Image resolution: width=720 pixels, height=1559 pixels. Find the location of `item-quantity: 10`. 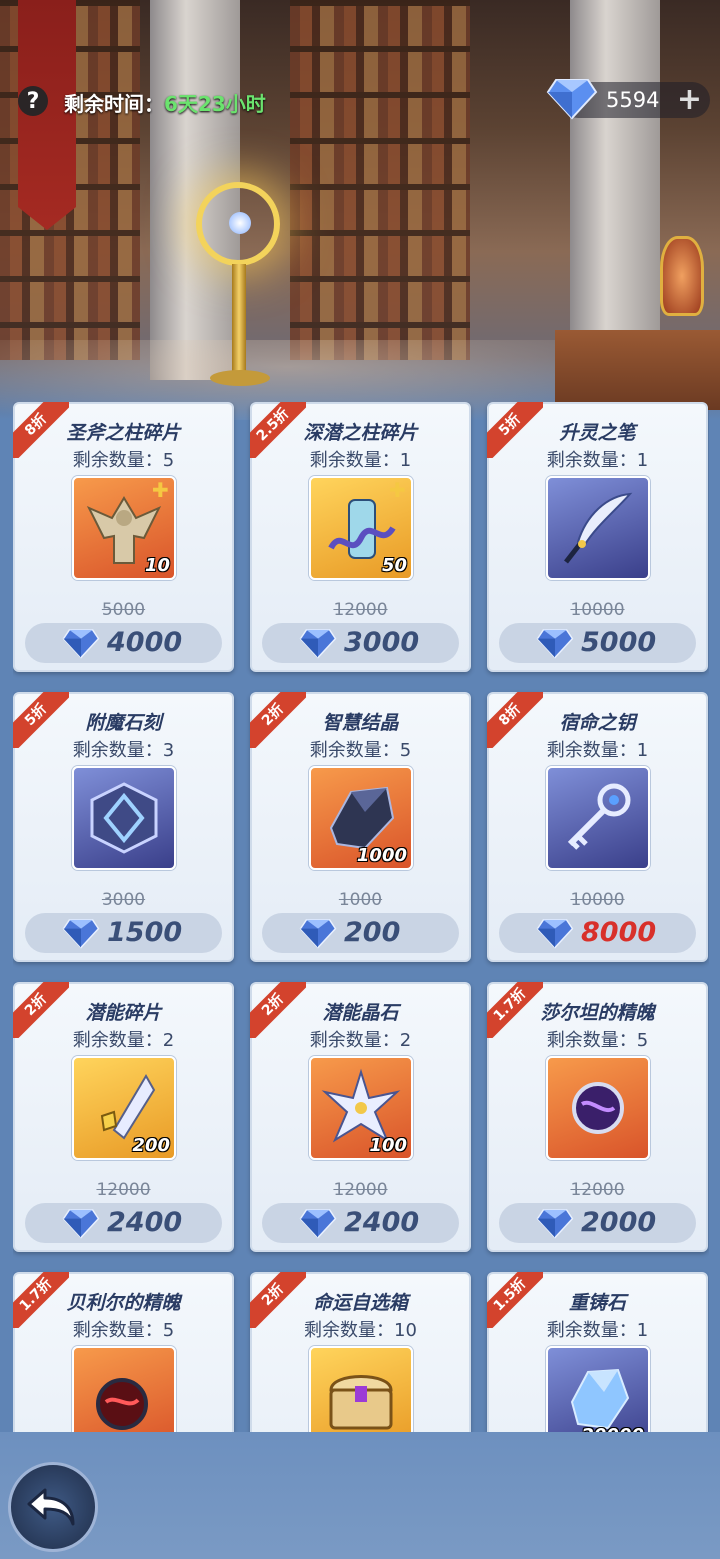

item-quantity: 10 is located at coordinates (157, 565).